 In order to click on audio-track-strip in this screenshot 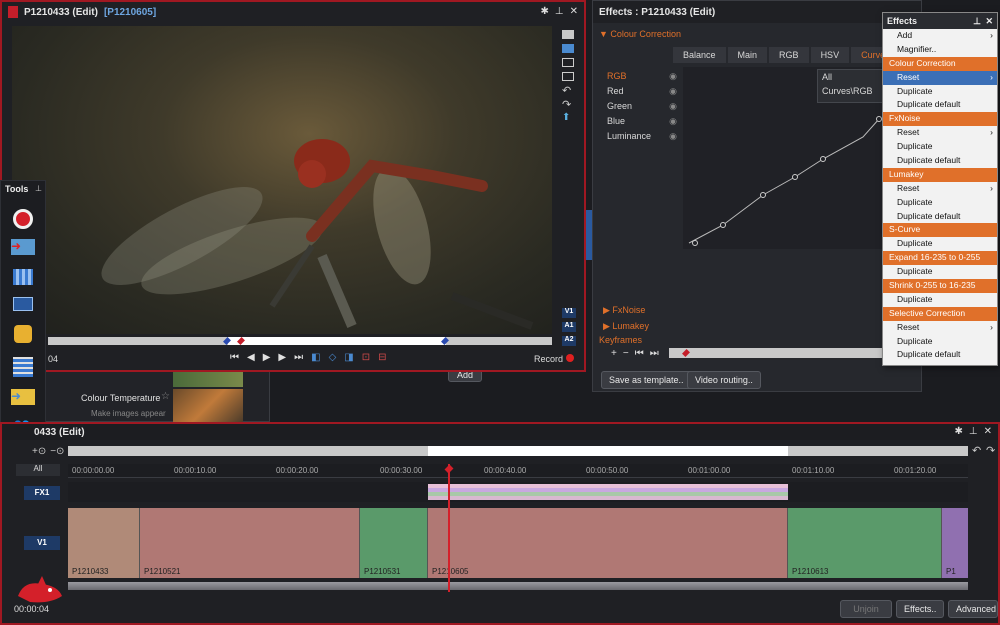, I will do `click(518, 586)`.